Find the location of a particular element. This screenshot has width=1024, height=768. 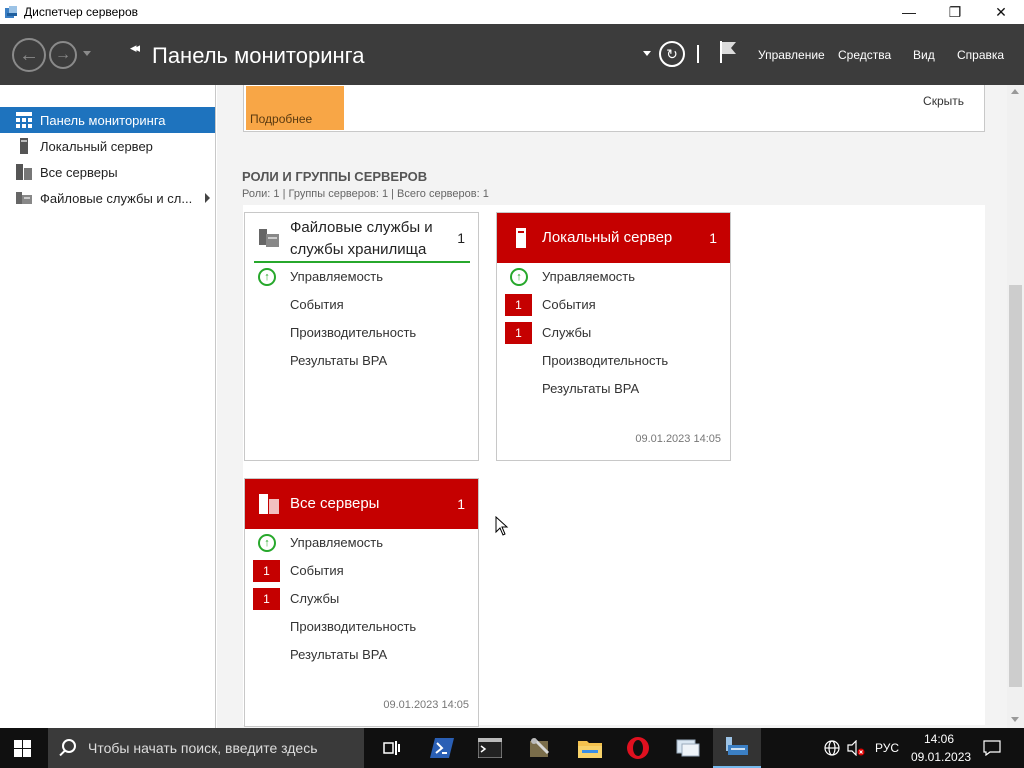

vertical-scrollbar is located at coordinates (1015, 406).